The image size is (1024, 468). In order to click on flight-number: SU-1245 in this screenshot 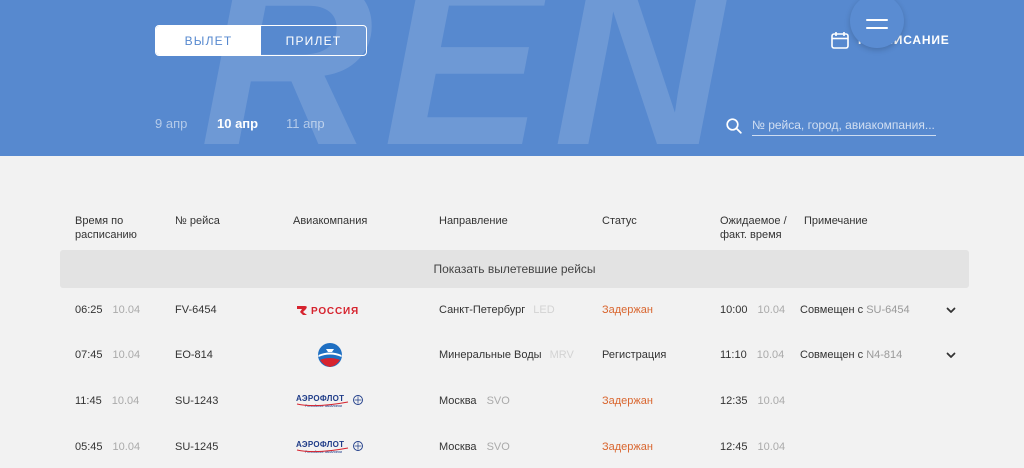, I will do `click(197, 447)`.